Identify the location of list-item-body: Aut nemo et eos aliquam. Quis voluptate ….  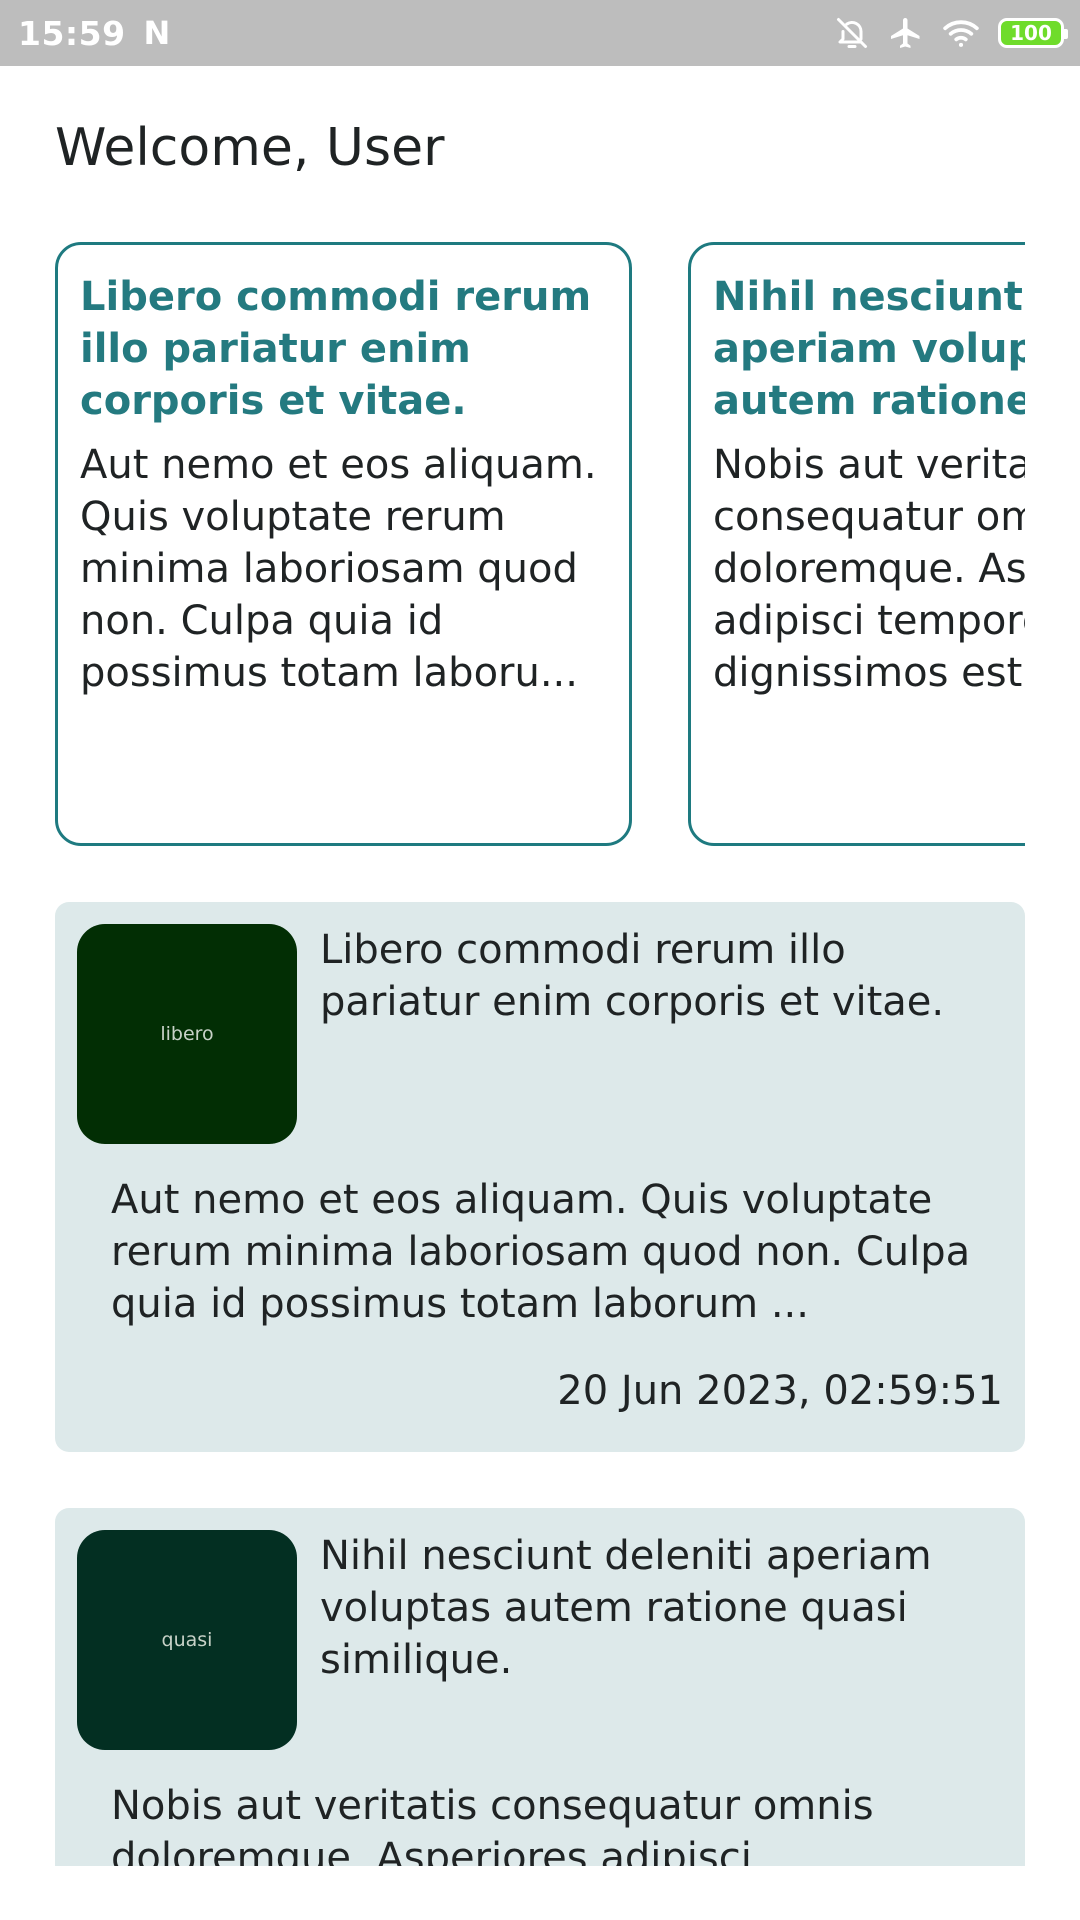
(541, 1252).